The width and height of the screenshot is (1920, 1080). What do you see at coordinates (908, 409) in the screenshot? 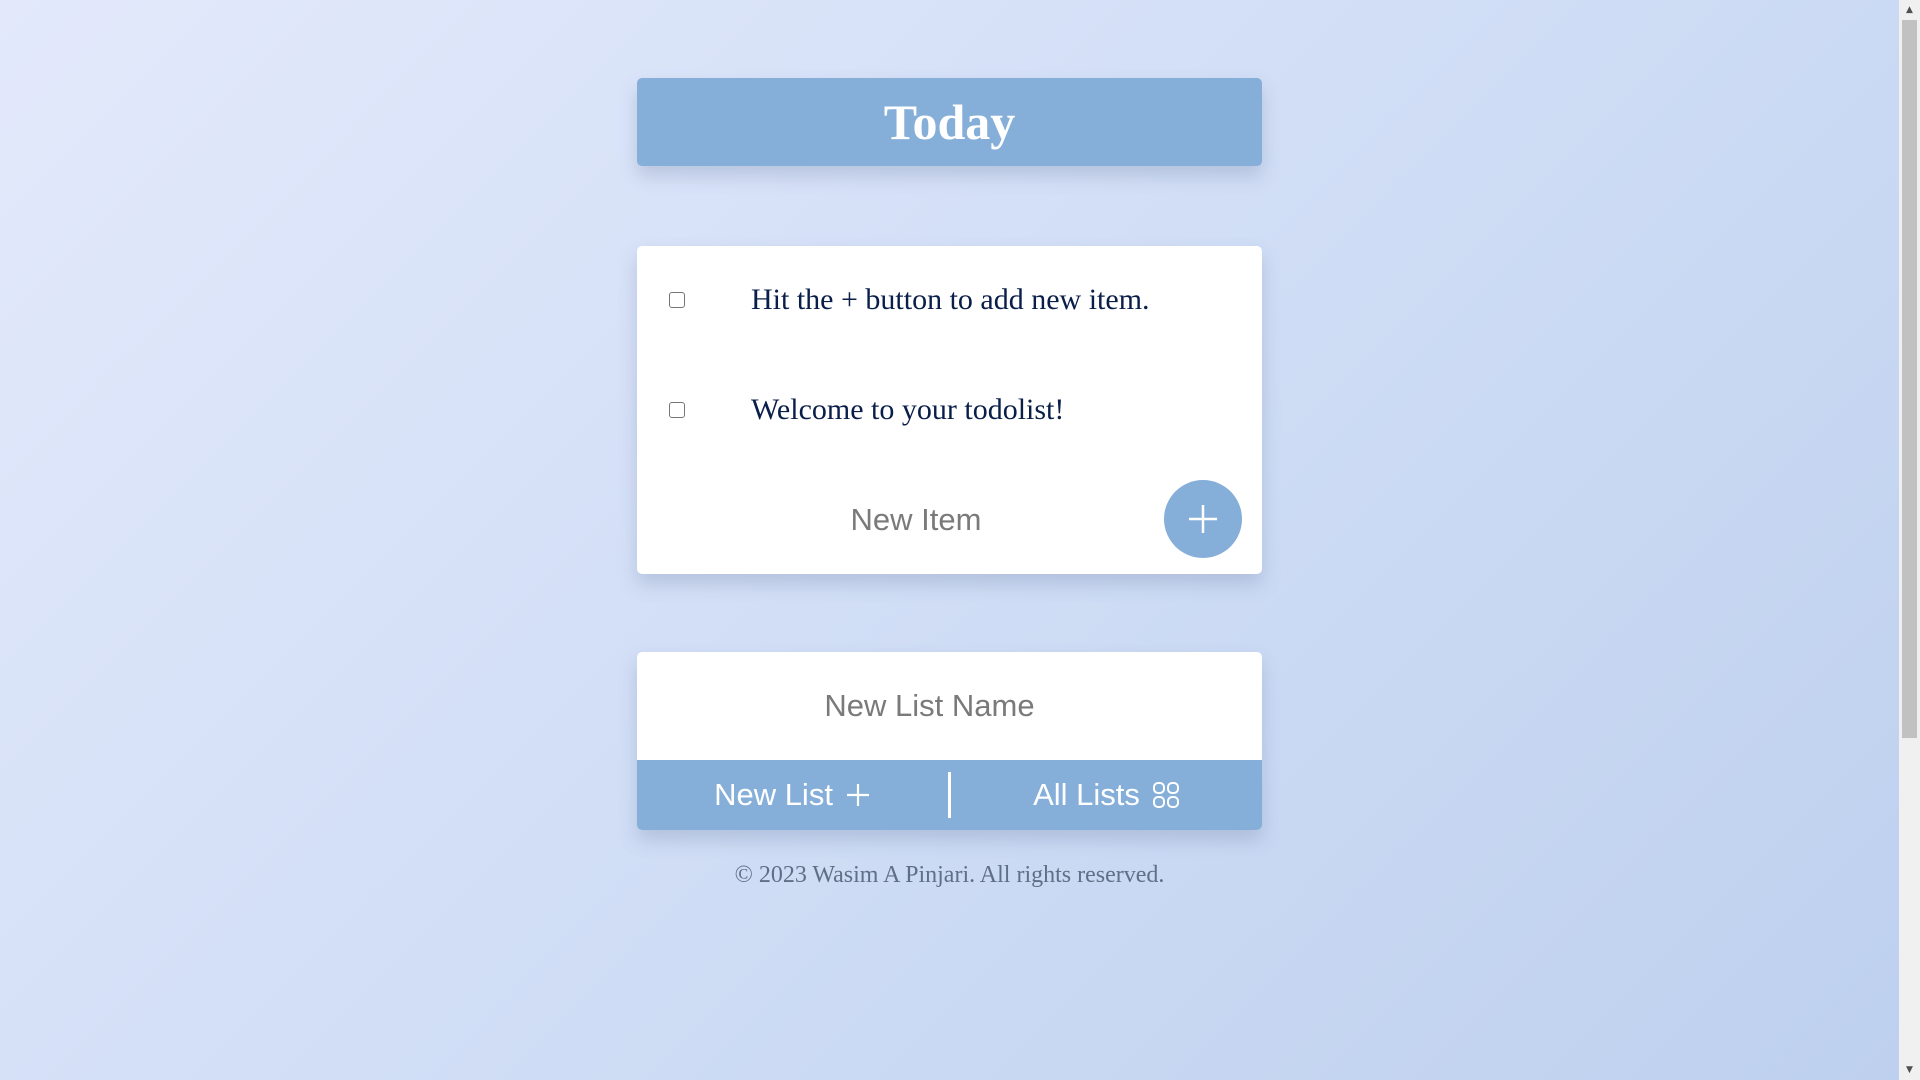
I see `todo-item-label: Welcome to your todolist!` at bounding box center [908, 409].